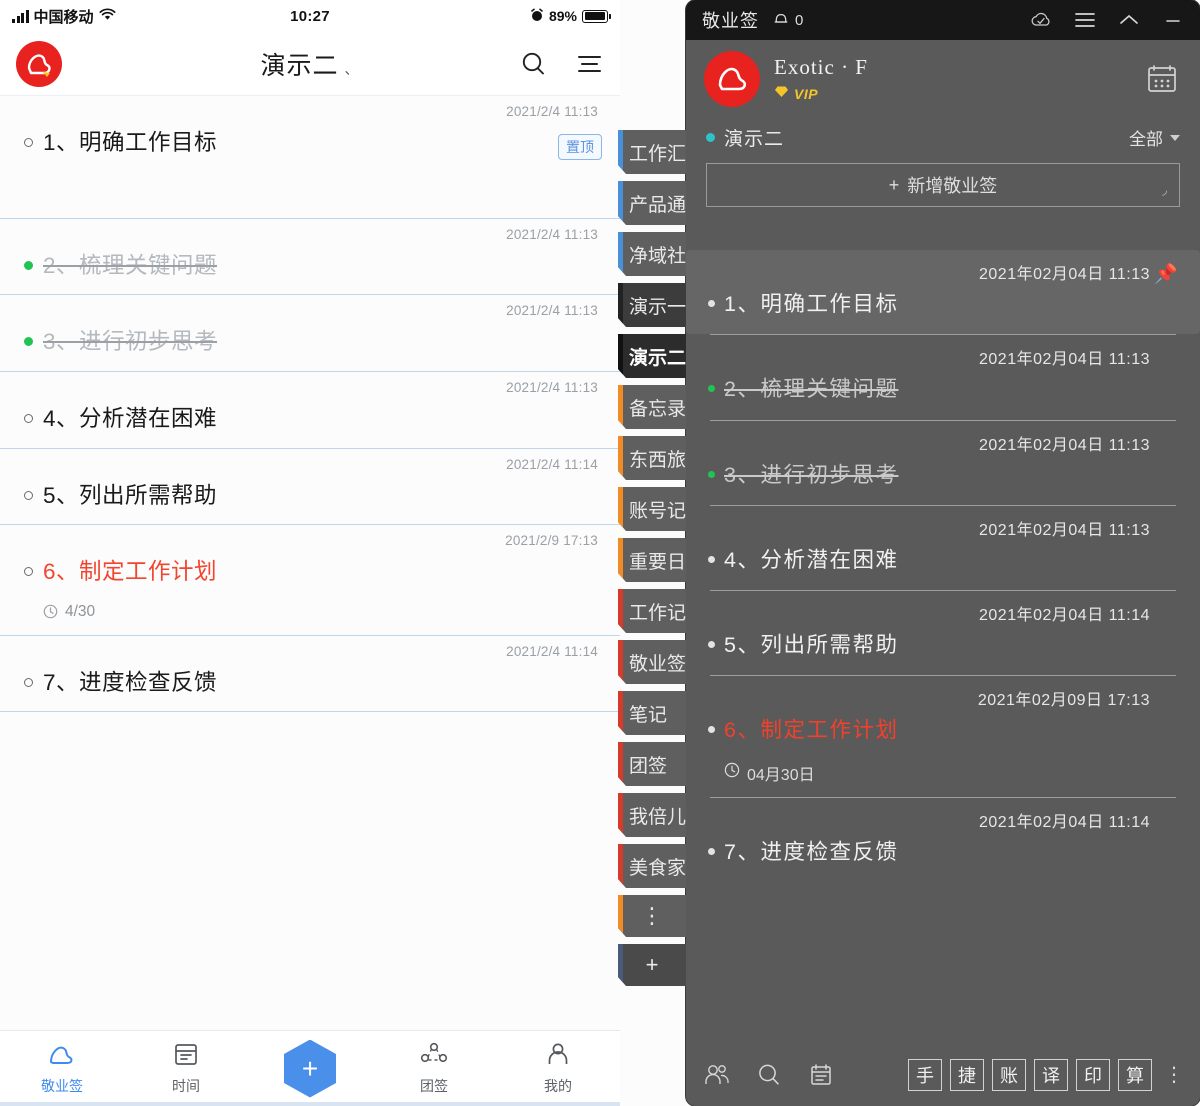 This screenshot has height=1106, width=1200. Describe the element at coordinates (943, 462) in the screenshot. I see `list-item: 2021年02月04日 11:13 3、进行初步思考` at that location.